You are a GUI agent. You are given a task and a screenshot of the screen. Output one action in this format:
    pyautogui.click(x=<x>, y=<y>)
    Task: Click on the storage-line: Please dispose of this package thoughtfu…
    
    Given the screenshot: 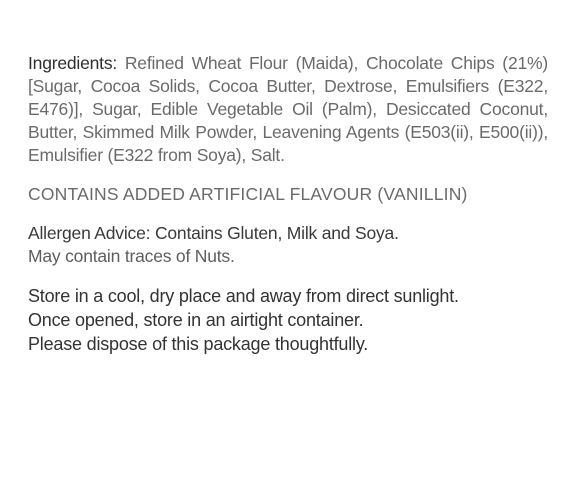 What is the action you would take?
    pyautogui.click(x=198, y=344)
    